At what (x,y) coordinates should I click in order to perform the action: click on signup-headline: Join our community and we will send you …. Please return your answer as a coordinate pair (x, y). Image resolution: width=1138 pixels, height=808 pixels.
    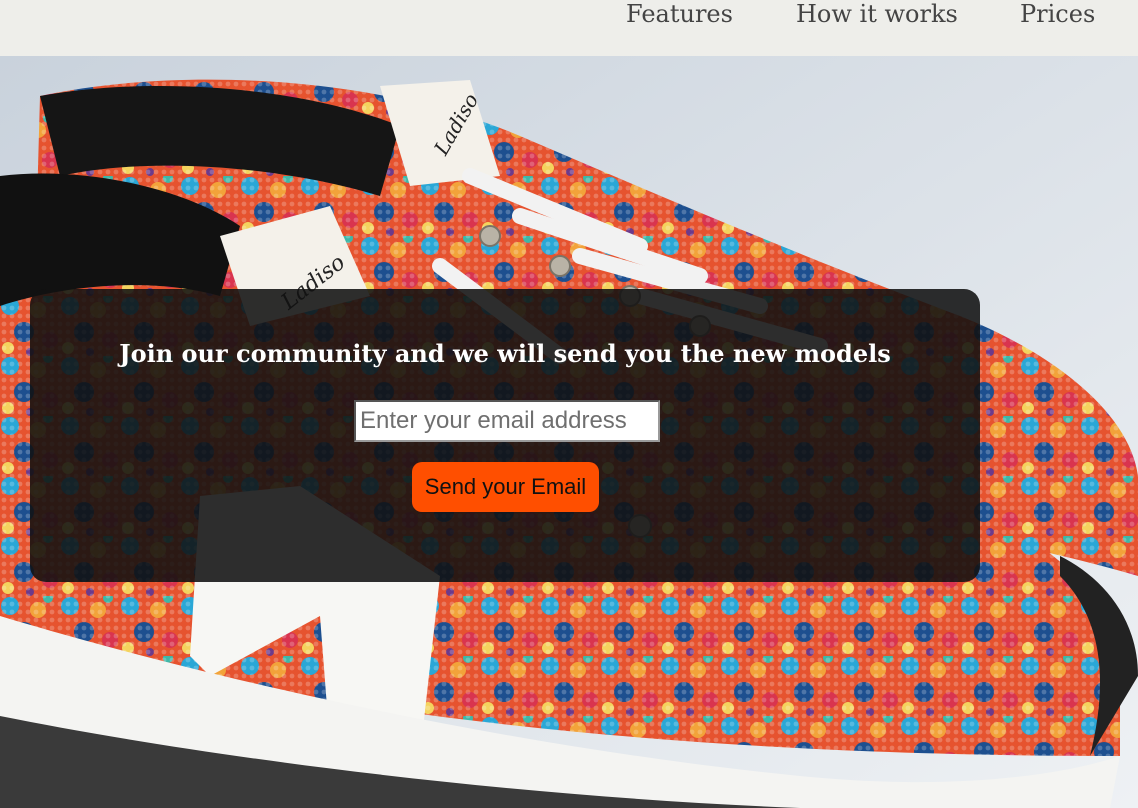
    Looking at the image, I should click on (505, 353).